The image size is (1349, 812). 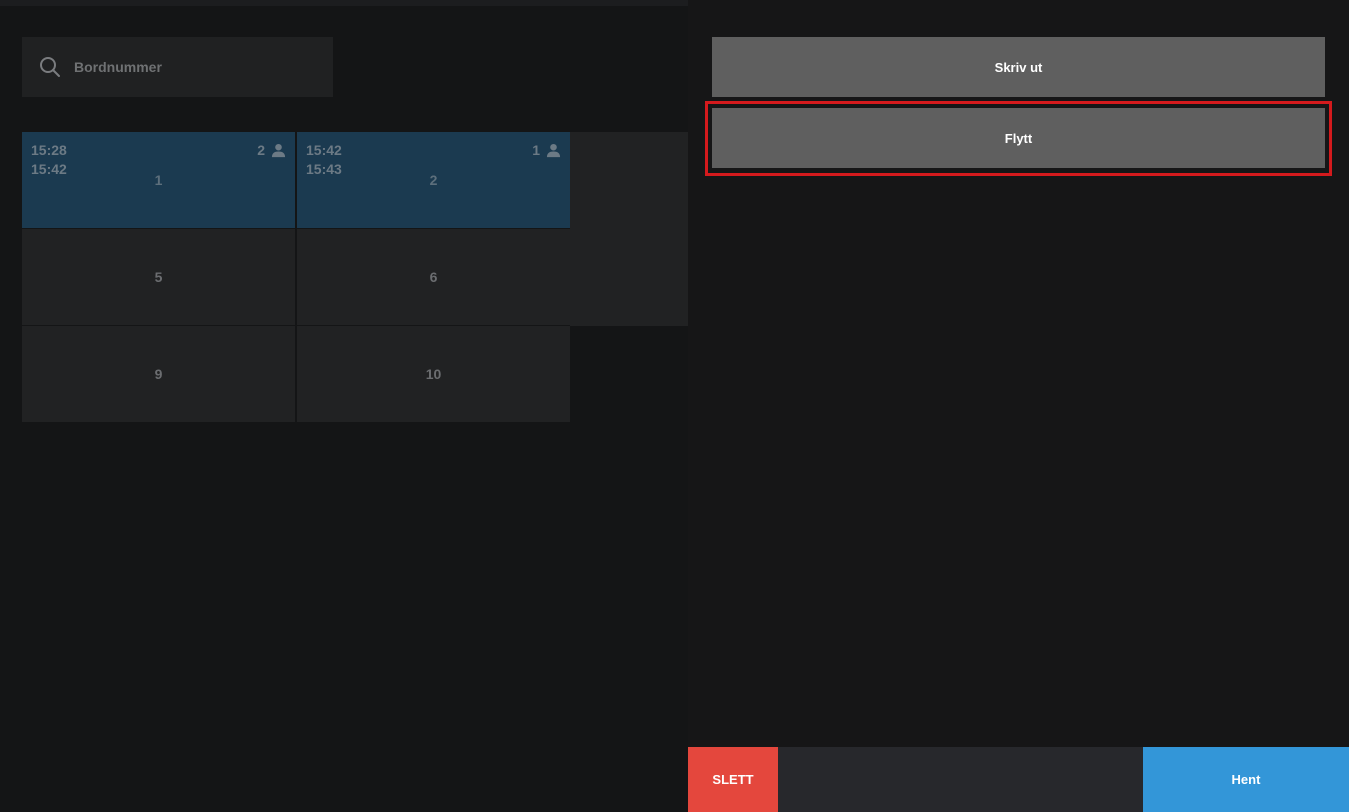 I want to click on table-number: 1, so click(x=158, y=180).